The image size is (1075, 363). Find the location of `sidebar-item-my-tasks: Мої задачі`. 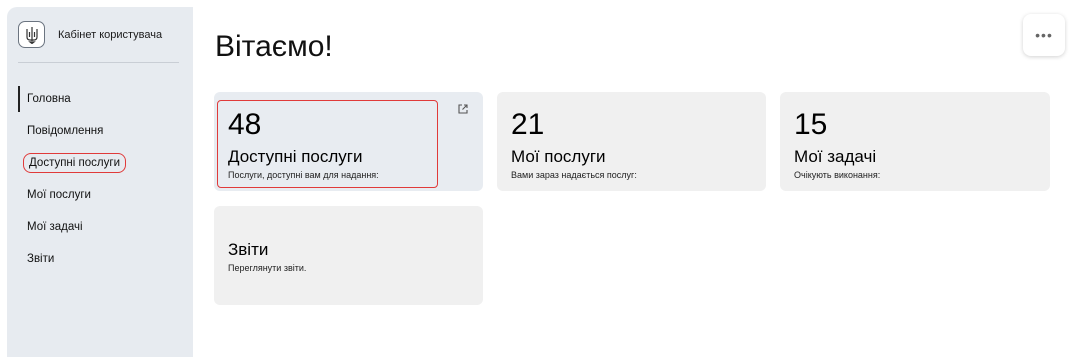

sidebar-item-my-tasks: Мої задачі is located at coordinates (105, 227).